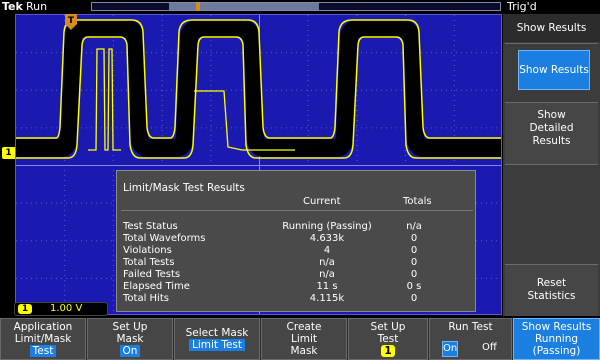 This screenshot has height=360, width=600. What do you see at coordinates (327, 238) in the screenshot?
I see `row-current: 4.633k` at bounding box center [327, 238].